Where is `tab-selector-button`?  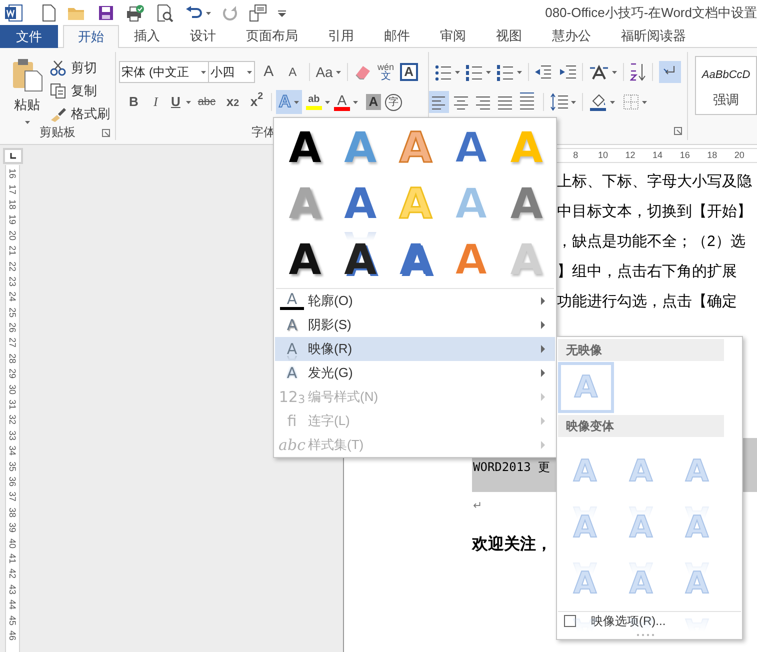 tab-selector-button is located at coordinates (13, 156).